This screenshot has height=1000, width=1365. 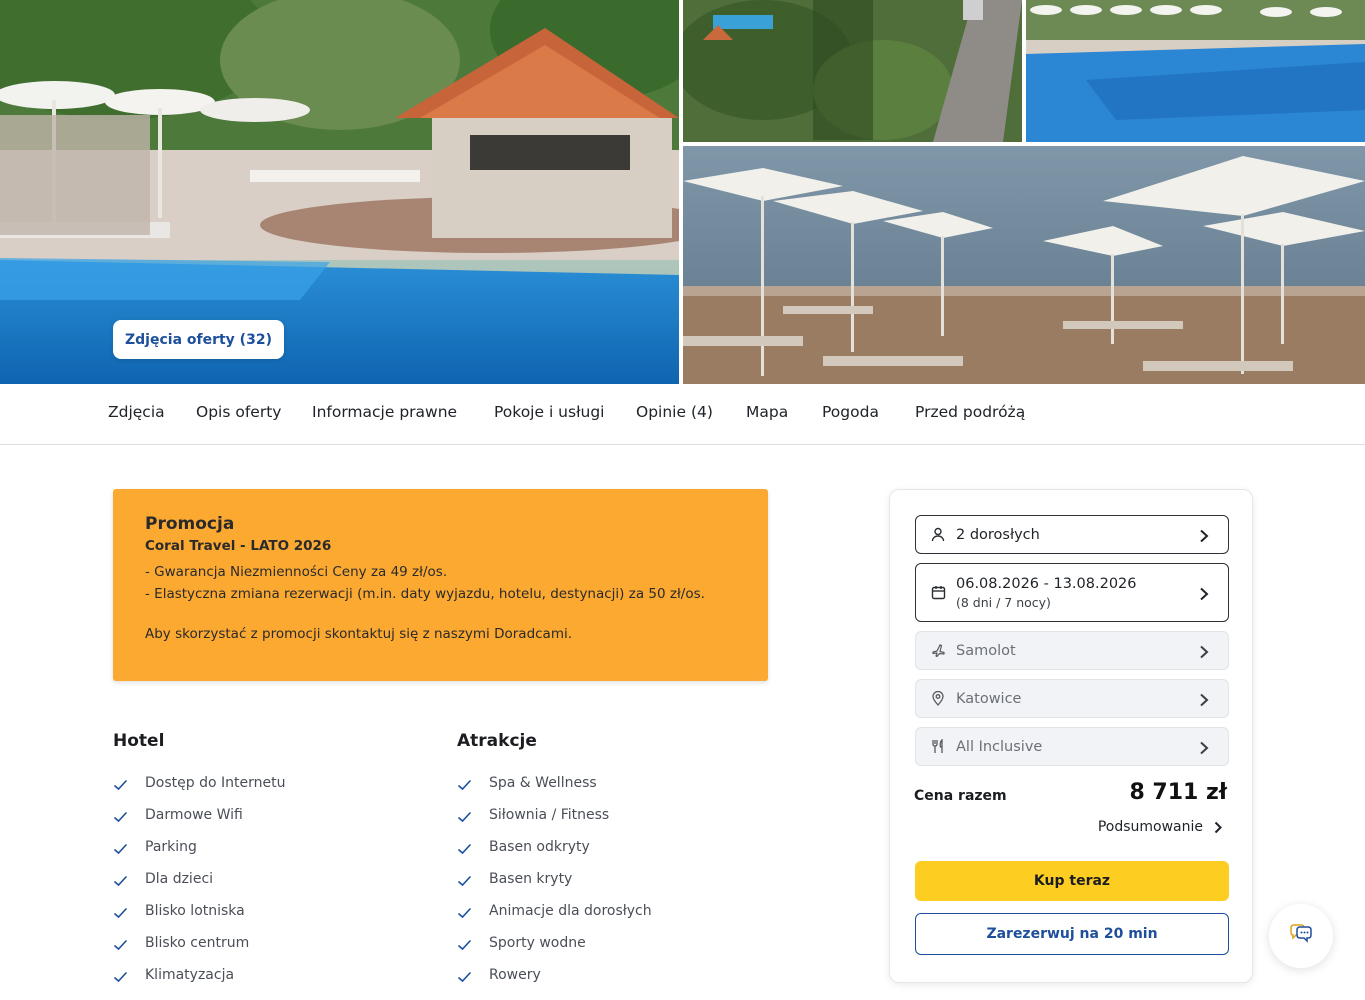 I want to click on hotel-features-title: Hotel, so click(x=139, y=741).